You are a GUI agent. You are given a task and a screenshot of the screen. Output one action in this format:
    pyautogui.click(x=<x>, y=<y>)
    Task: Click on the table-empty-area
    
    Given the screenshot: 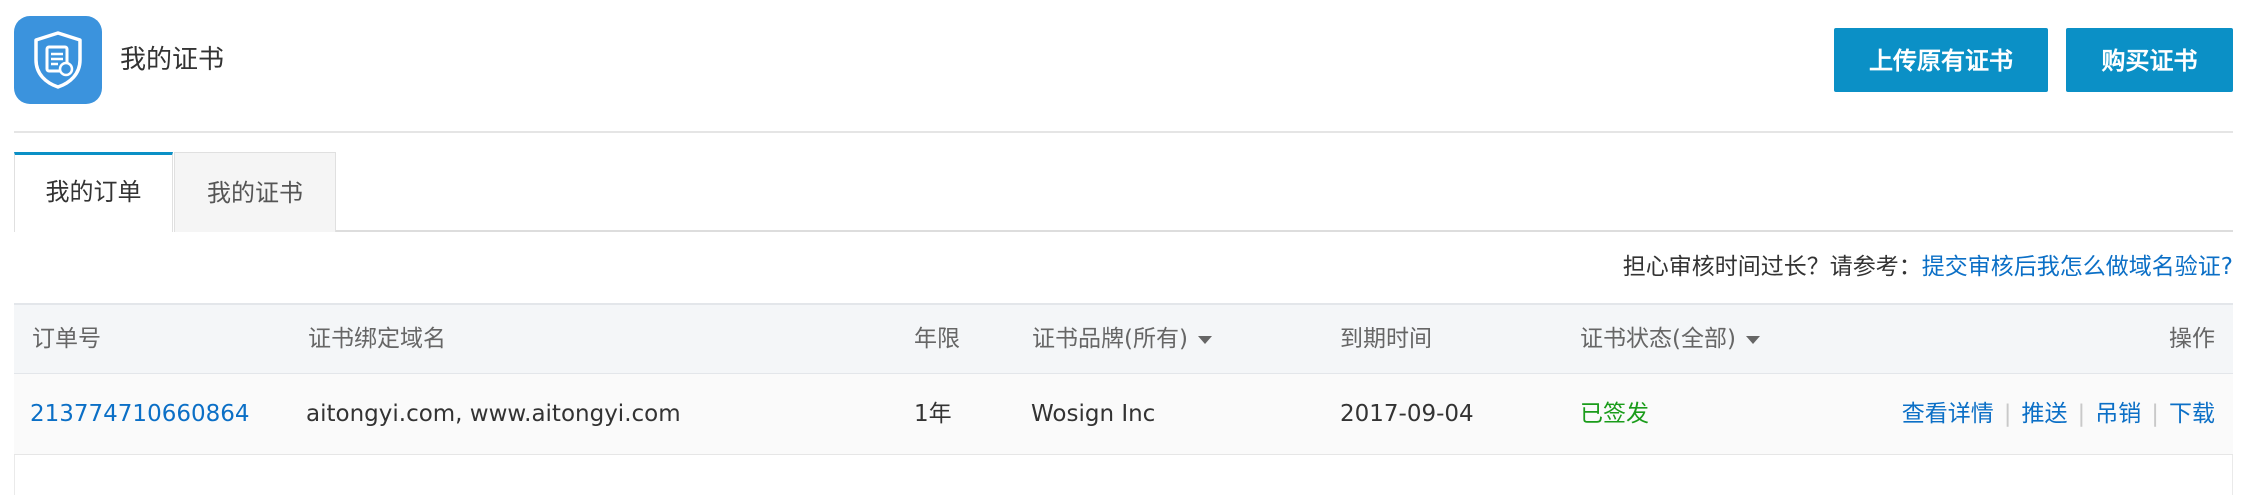 What is the action you would take?
    pyautogui.click(x=1123, y=475)
    